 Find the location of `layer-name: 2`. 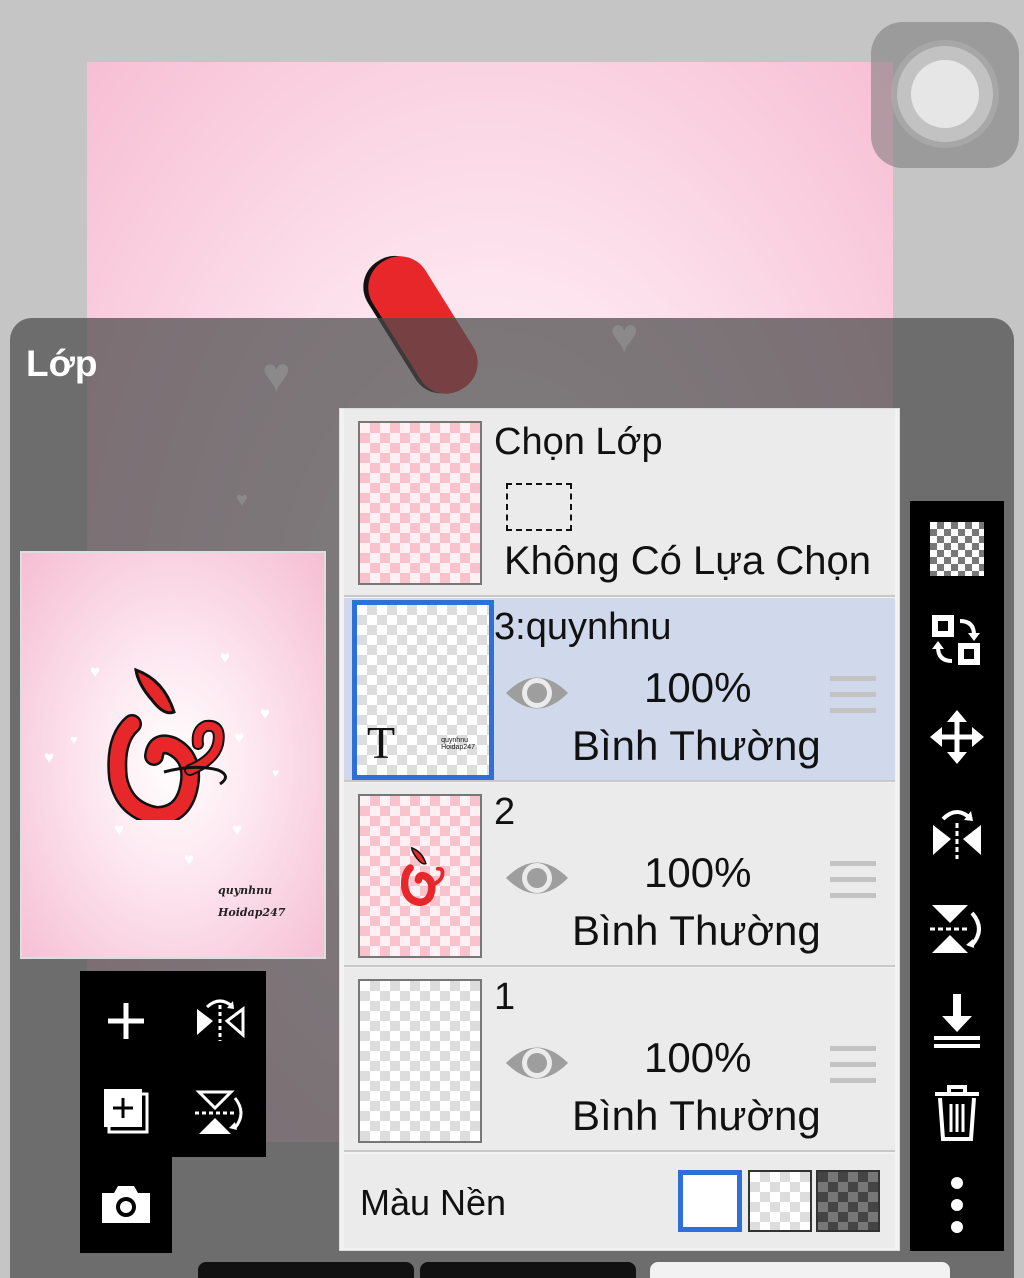

layer-name: 2 is located at coordinates (505, 812).